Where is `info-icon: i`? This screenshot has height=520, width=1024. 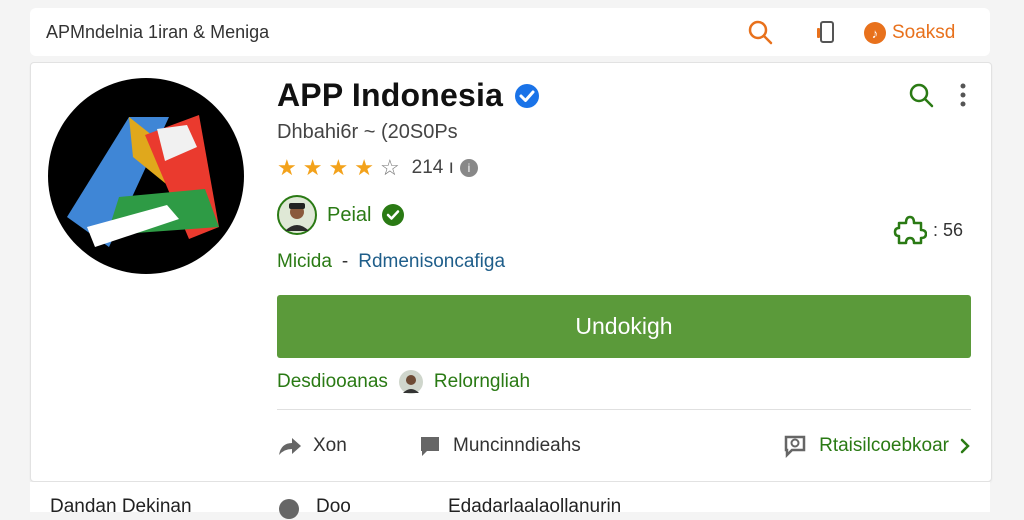 info-icon: i is located at coordinates (468, 168).